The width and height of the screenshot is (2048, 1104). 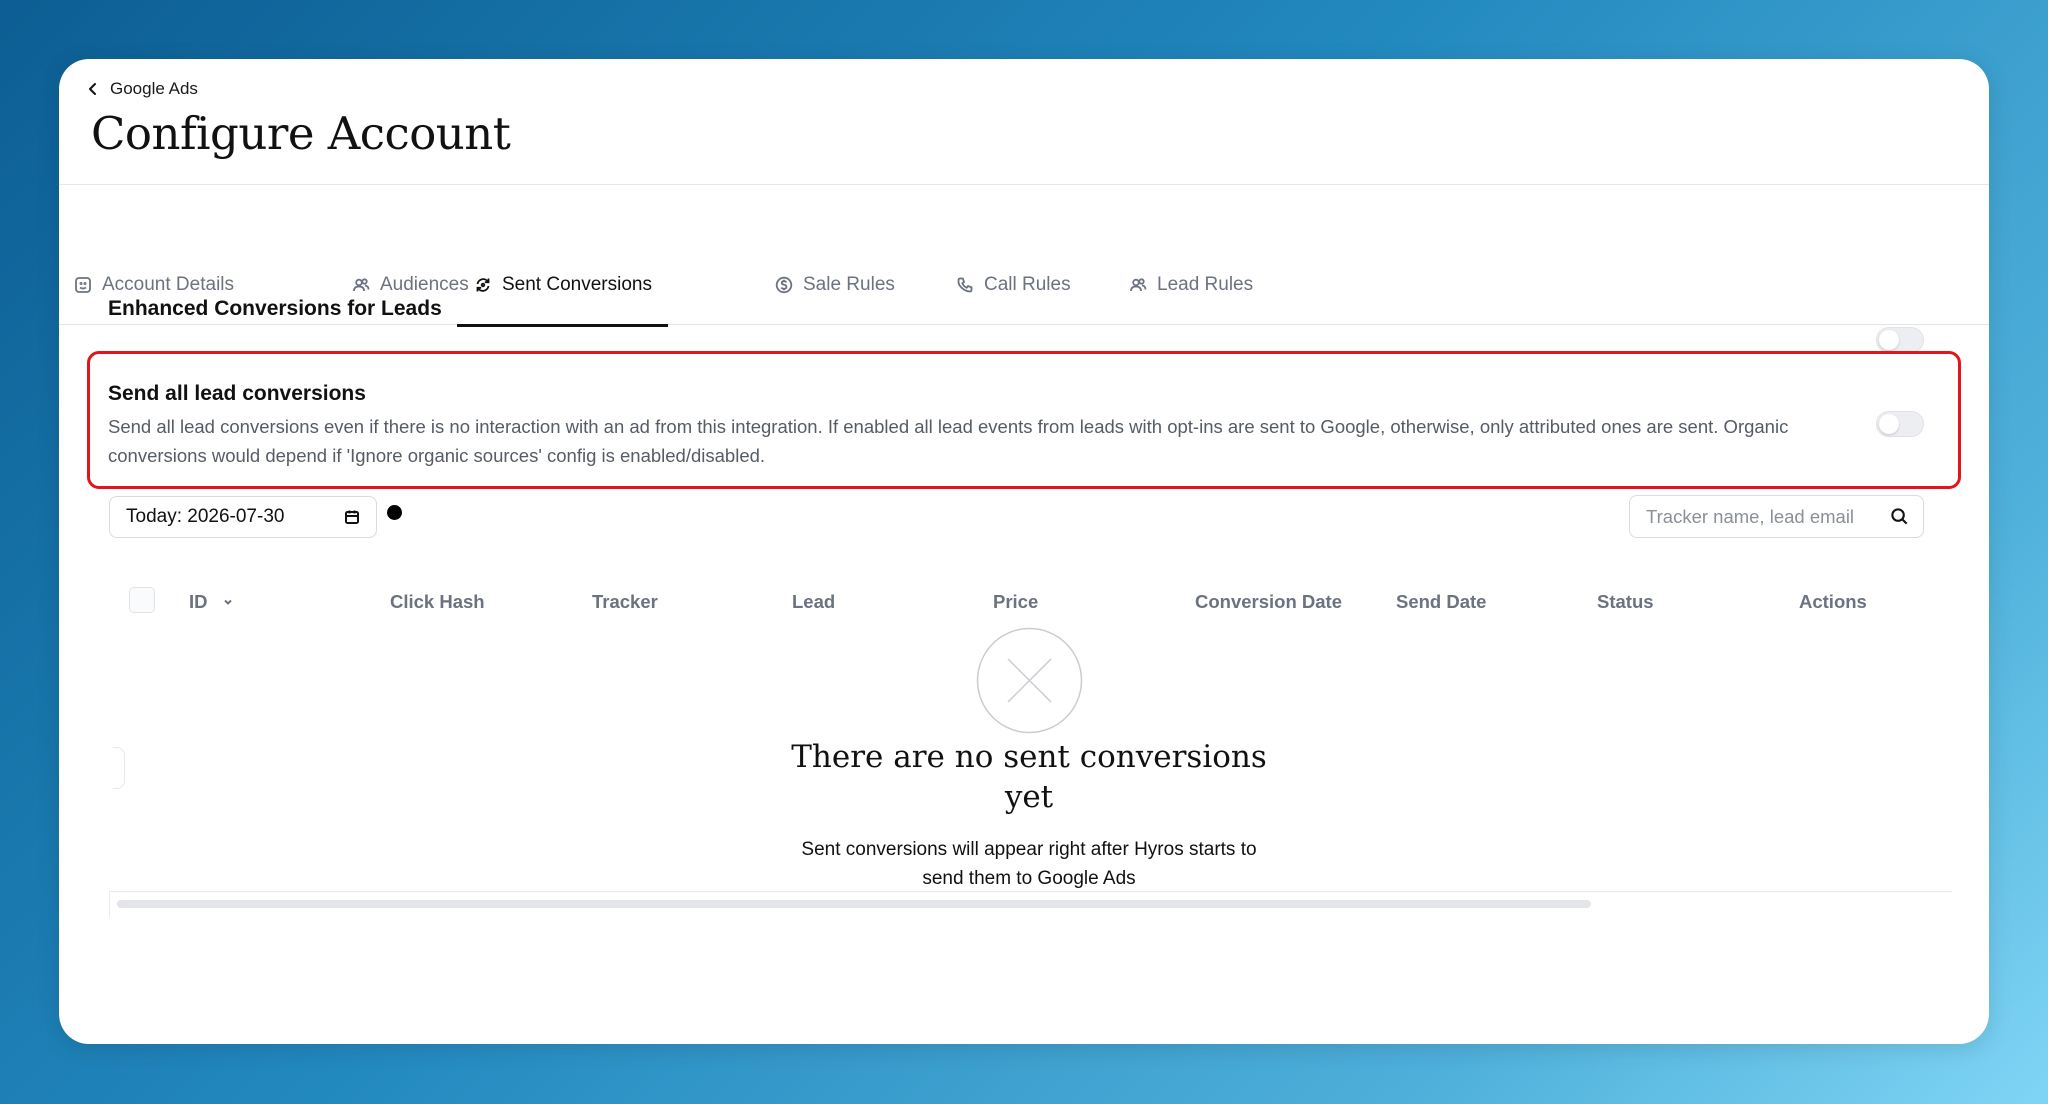 I want to click on tab-lead-rules: Lead Rules, so click(x=1191, y=285).